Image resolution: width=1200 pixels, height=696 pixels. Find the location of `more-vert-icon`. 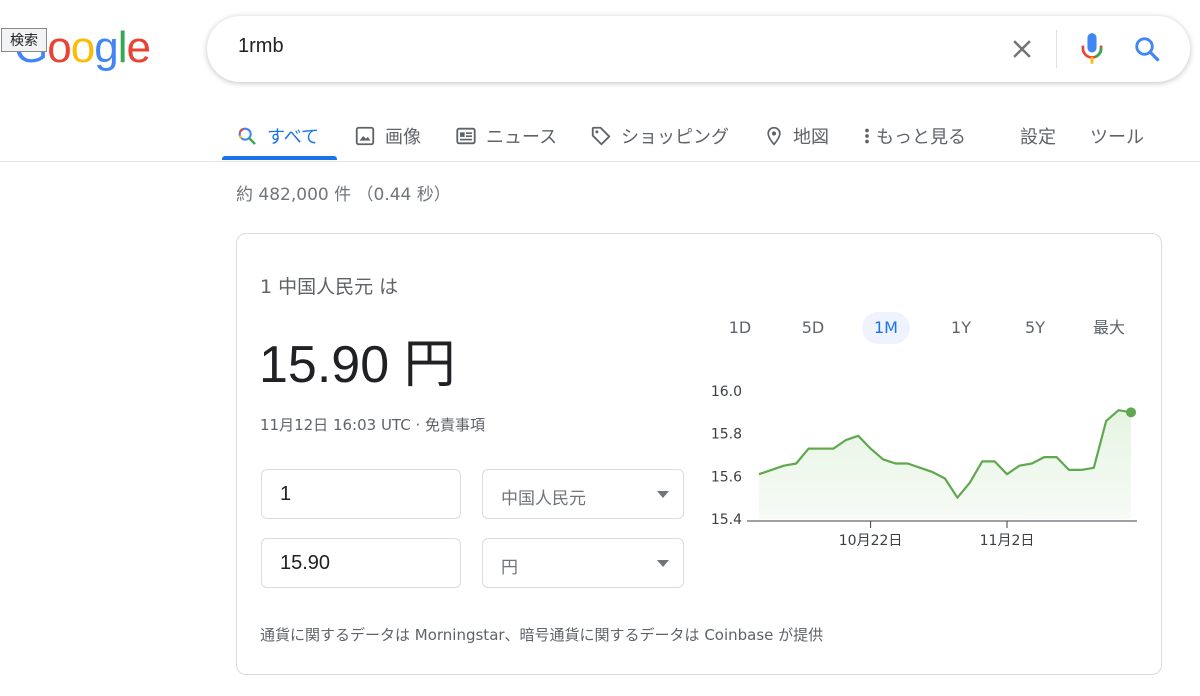

more-vert-icon is located at coordinates (867, 136).